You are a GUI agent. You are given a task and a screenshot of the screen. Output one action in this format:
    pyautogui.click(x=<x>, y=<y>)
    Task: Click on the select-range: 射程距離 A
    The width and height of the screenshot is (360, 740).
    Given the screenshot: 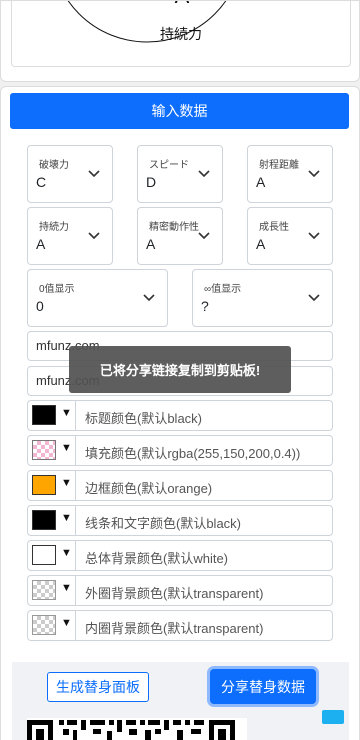 What is the action you would take?
    pyautogui.click(x=290, y=174)
    